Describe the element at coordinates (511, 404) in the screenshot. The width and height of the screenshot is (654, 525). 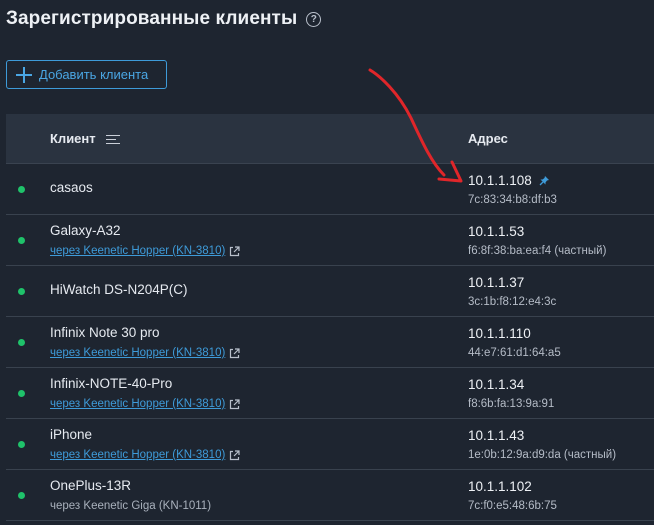
I see `mac-address: f8:6b:fa:13:9a:91` at that location.